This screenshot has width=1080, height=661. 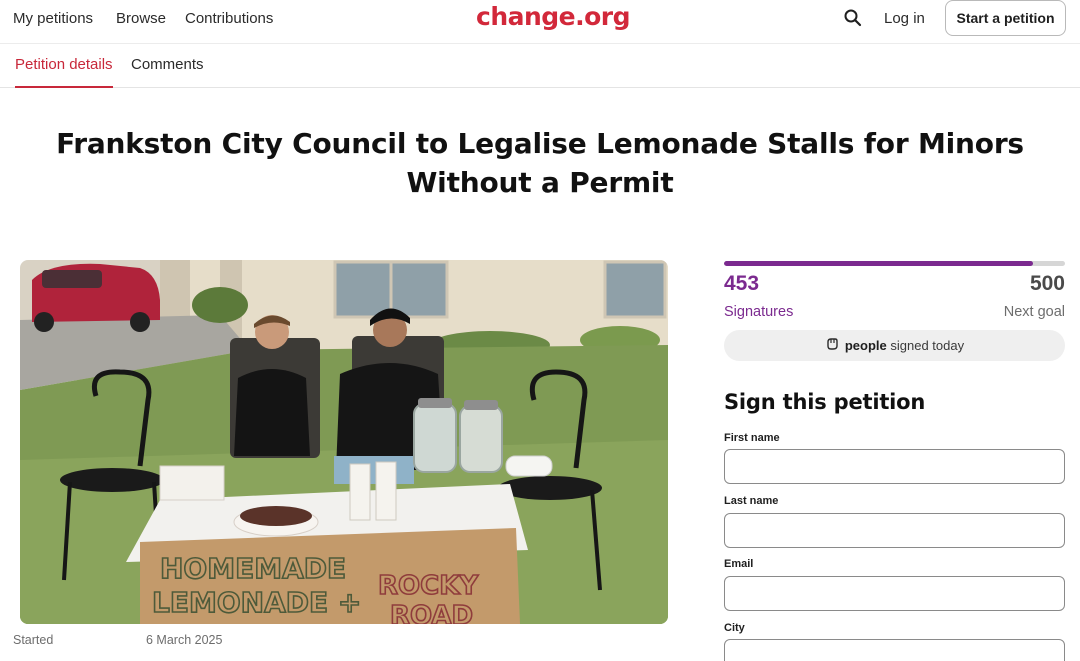 I want to click on signature-count-label: Signatures, so click(x=759, y=312).